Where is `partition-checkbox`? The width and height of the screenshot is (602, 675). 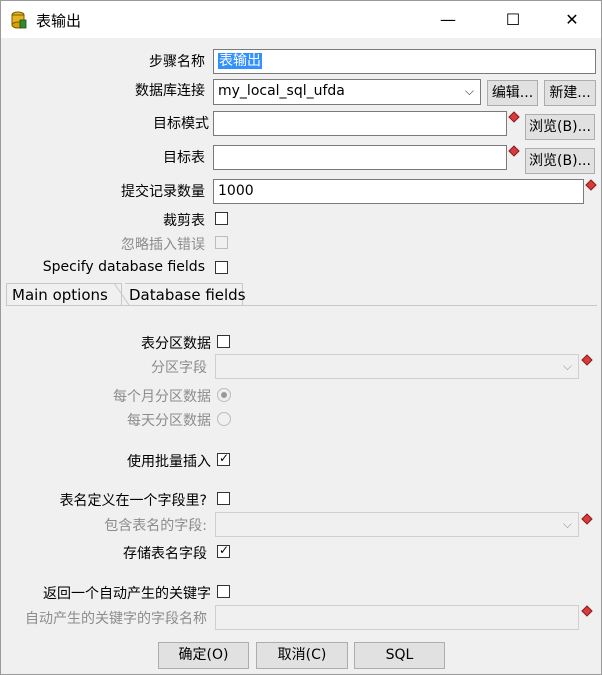
partition-checkbox is located at coordinates (223, 341).